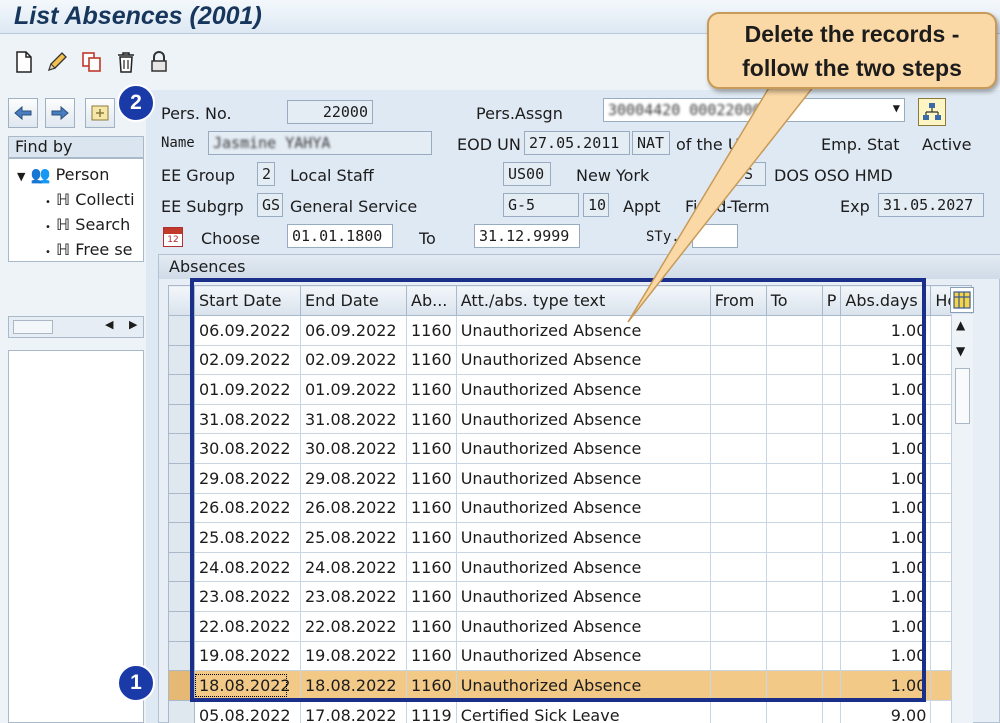 The height and width of the screenshot is (723, 1000). Describe the element at coordinates (136, 103) in the screenshot. I see `step-2-marker: 2` at that location.